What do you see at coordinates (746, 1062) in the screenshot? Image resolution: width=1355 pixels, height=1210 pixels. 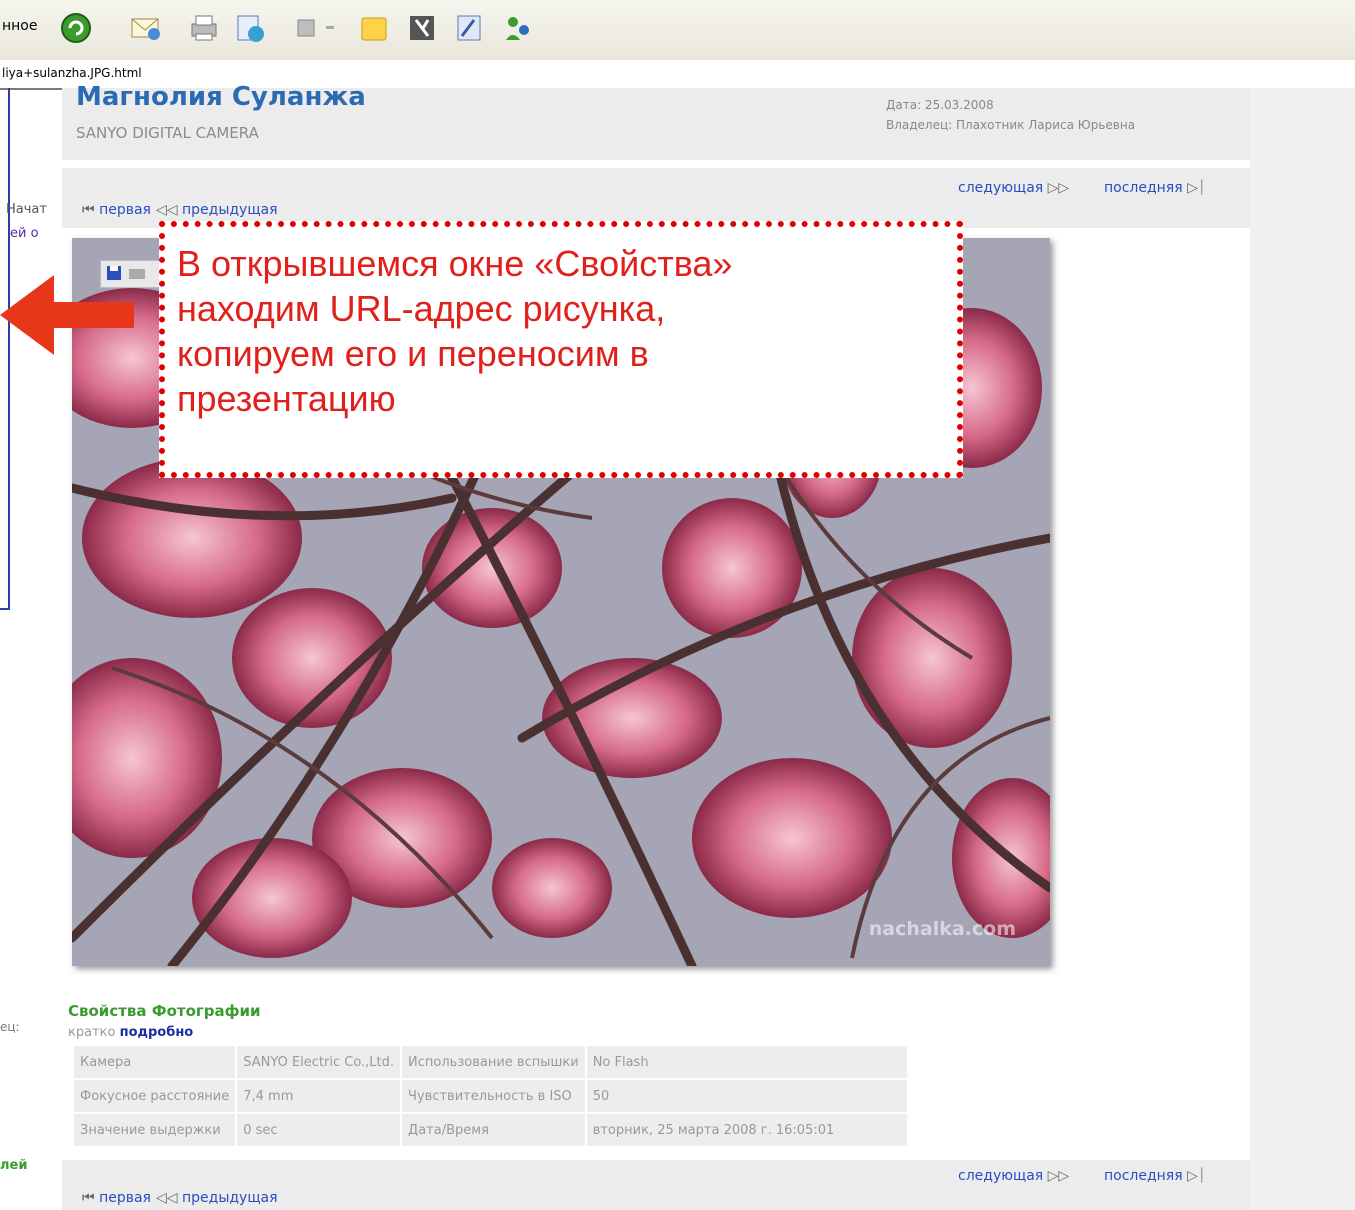 I see `prop-value: No Flash` at bounding box center [746, 1062].